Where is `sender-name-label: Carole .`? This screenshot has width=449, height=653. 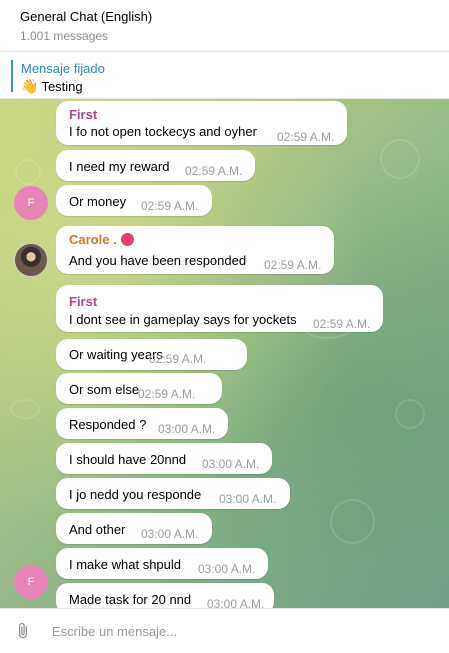 sender-name-label: Carole . is located at coordinates (93, 239).